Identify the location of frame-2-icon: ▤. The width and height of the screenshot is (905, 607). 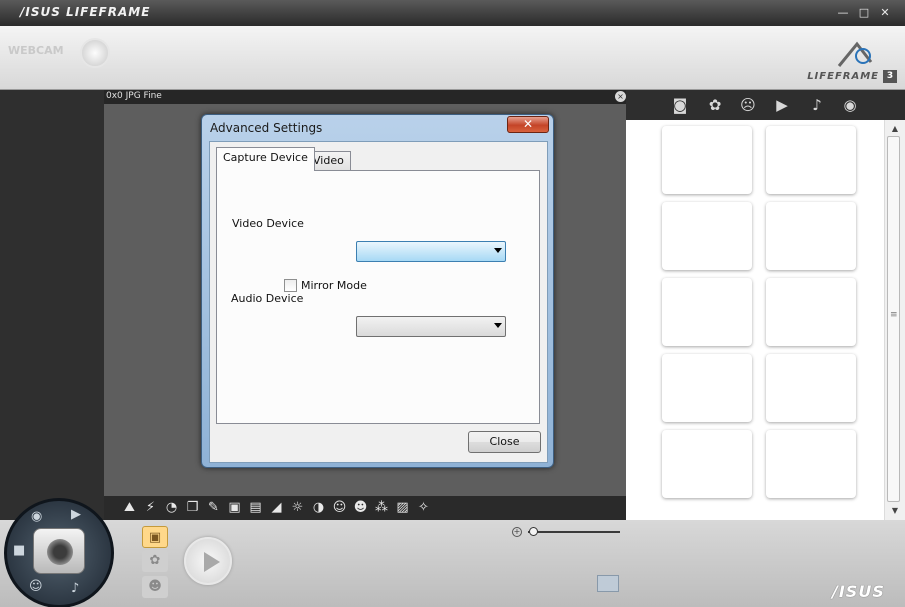
(255, 507).